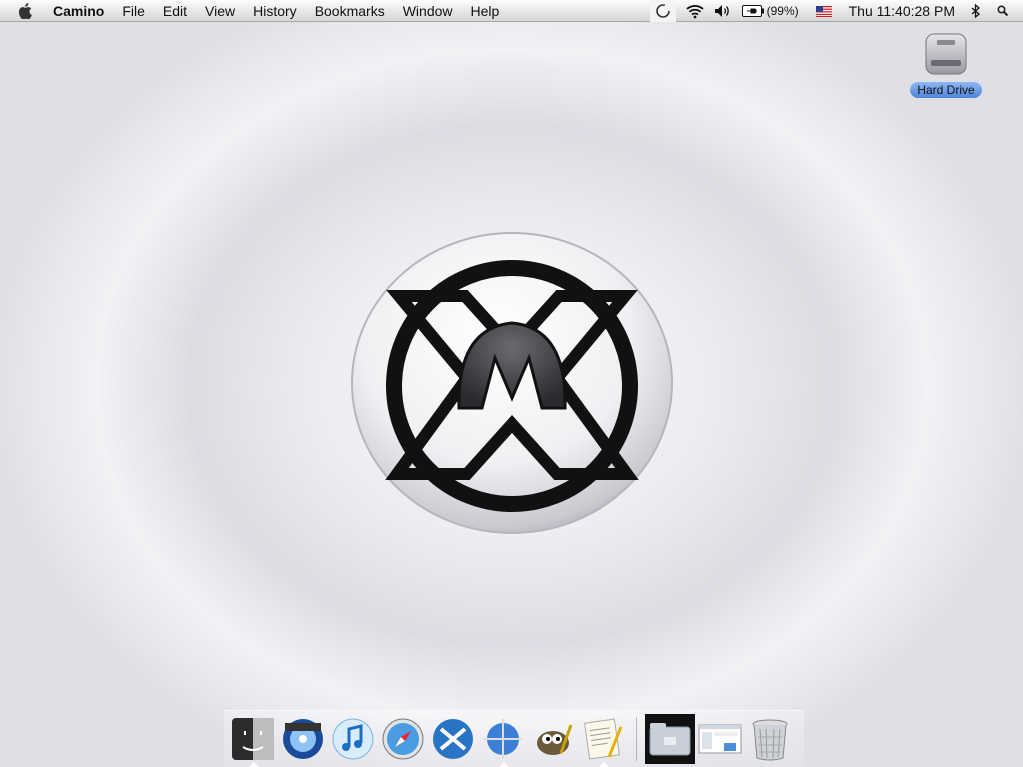 This screenshot has width=1023, height=767. Describe the element at coordinates (428, 11) in the screenshot. I see `menu-window: Window` at that location.